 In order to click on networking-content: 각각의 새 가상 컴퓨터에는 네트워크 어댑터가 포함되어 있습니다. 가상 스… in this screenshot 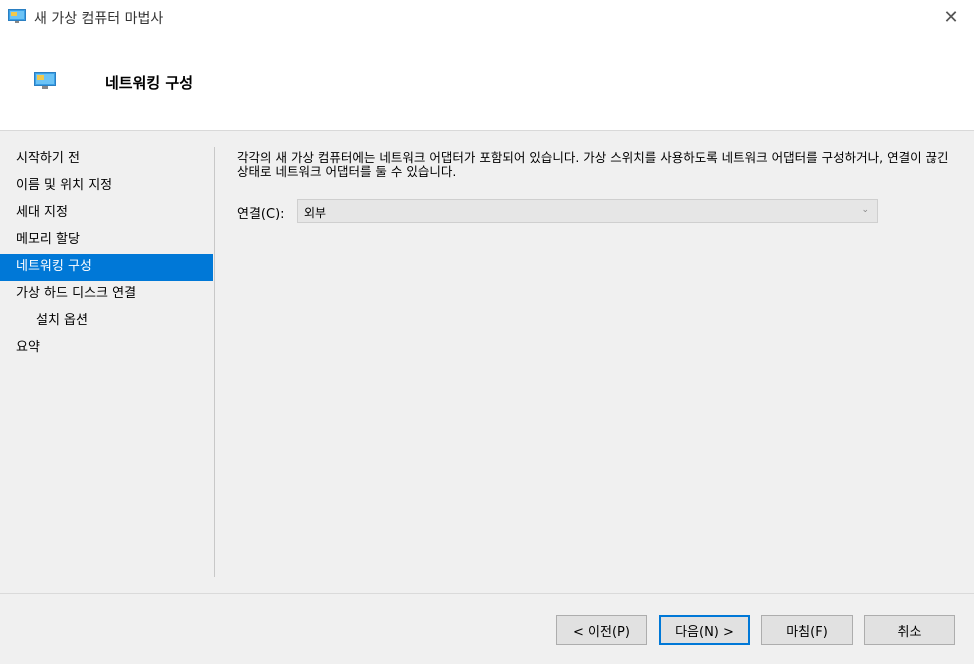, I will do `click(597, 186)`.